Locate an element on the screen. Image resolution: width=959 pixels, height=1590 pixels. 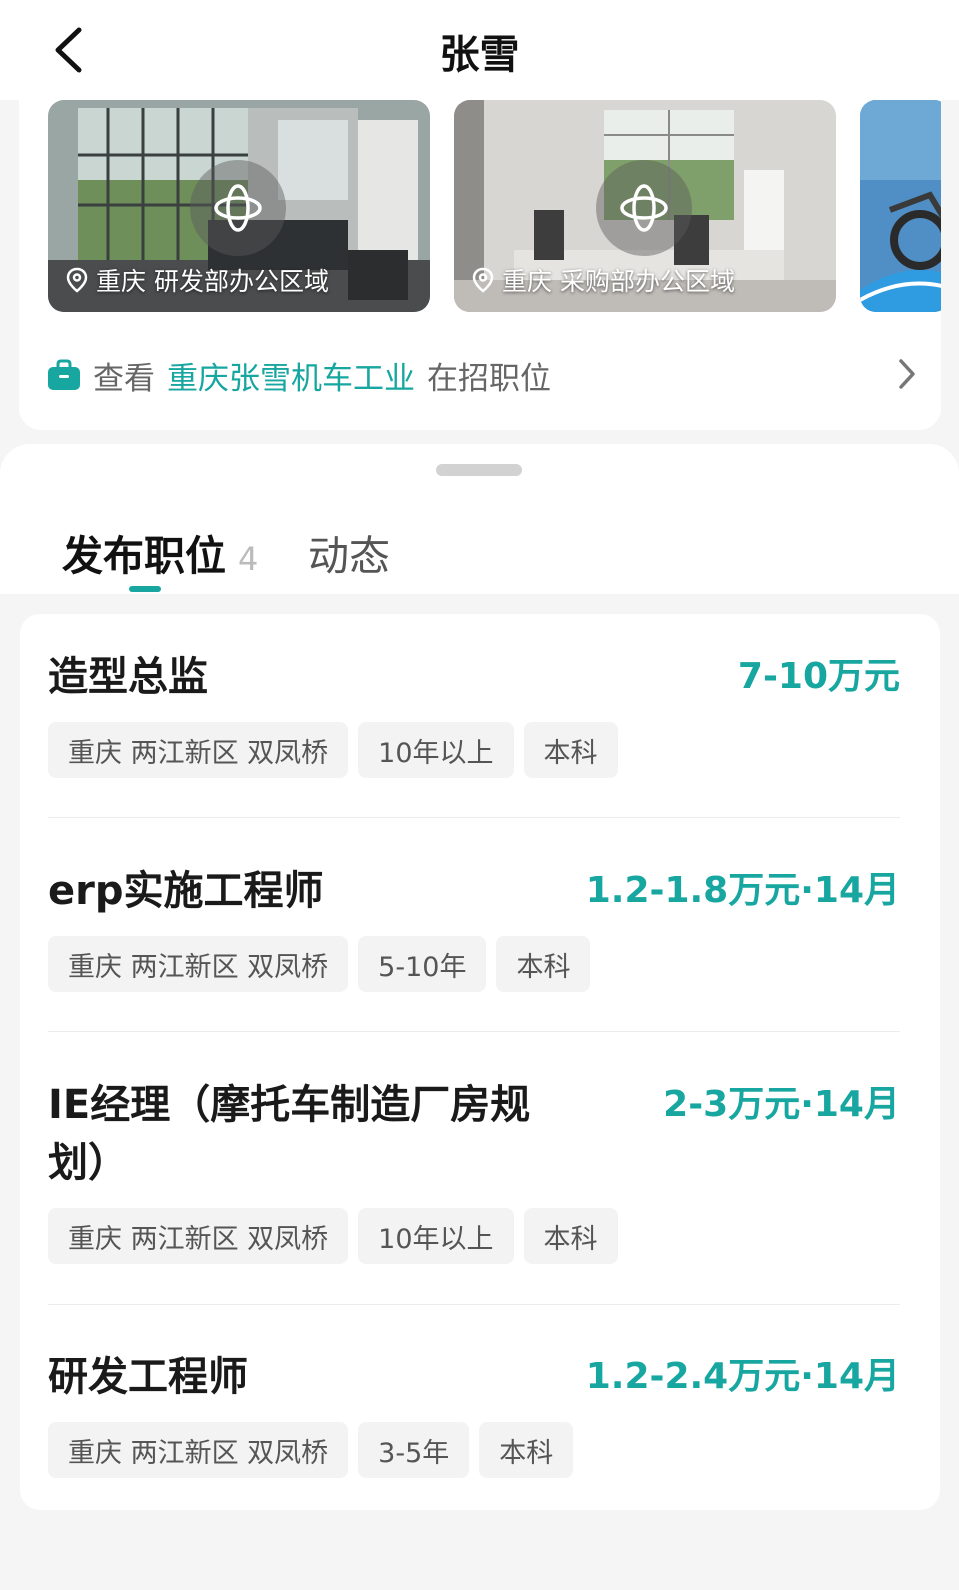
page-title: 张雪 is located at coordinates (479, 55).